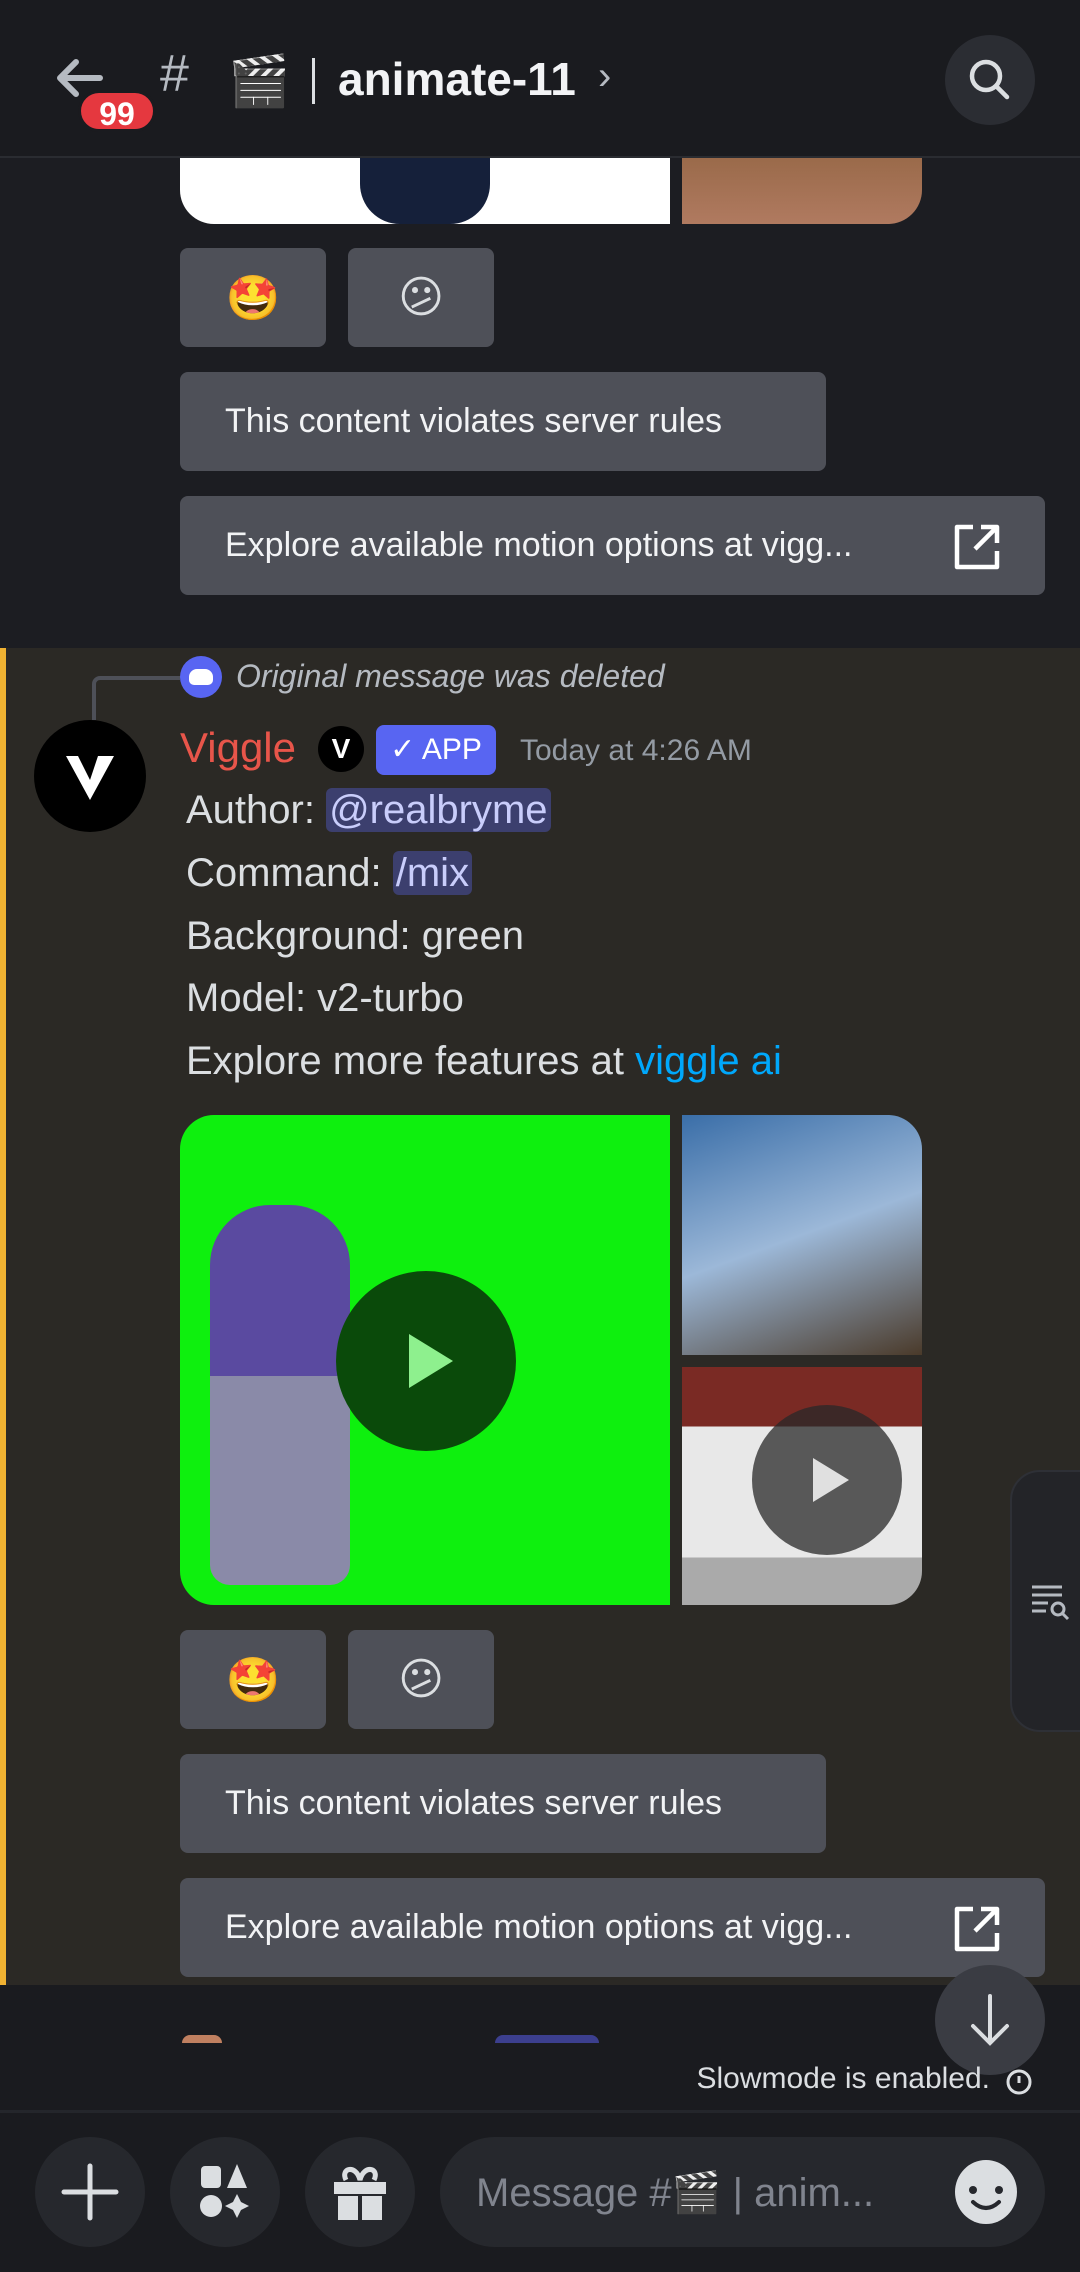 The height and width of the screenshot is (2272, 1080). What do you see at coordinates (136, 698) in the screenshot?
I see `reply-connector` at bounding box center [136, 698].